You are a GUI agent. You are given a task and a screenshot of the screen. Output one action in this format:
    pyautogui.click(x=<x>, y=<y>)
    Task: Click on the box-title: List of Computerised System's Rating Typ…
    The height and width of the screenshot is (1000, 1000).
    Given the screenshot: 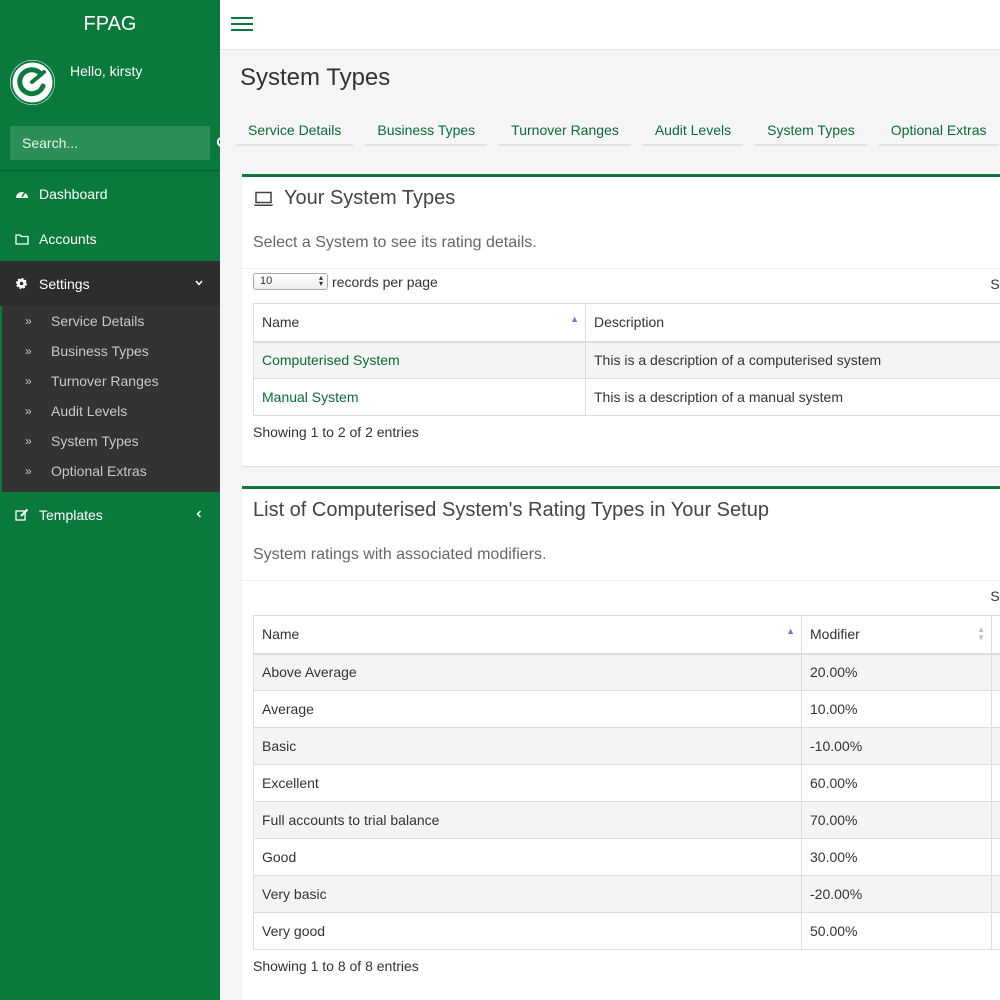 What is the action you would take?
    pyautogui.click(x=511, y=510)
    